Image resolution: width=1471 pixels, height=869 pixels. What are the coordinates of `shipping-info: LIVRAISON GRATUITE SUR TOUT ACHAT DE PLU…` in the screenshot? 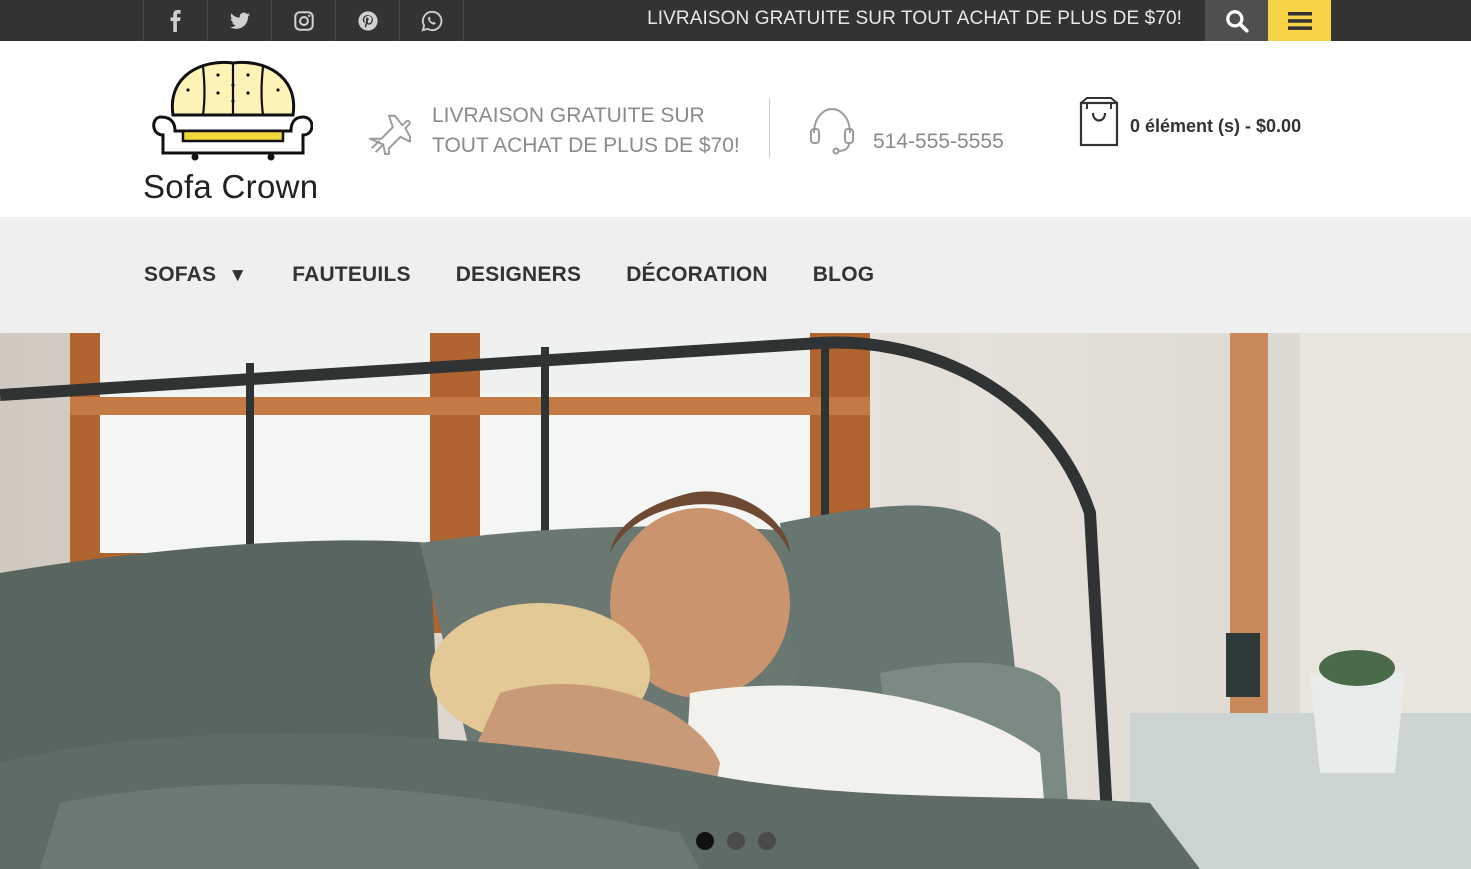 It's located at (586, 131).